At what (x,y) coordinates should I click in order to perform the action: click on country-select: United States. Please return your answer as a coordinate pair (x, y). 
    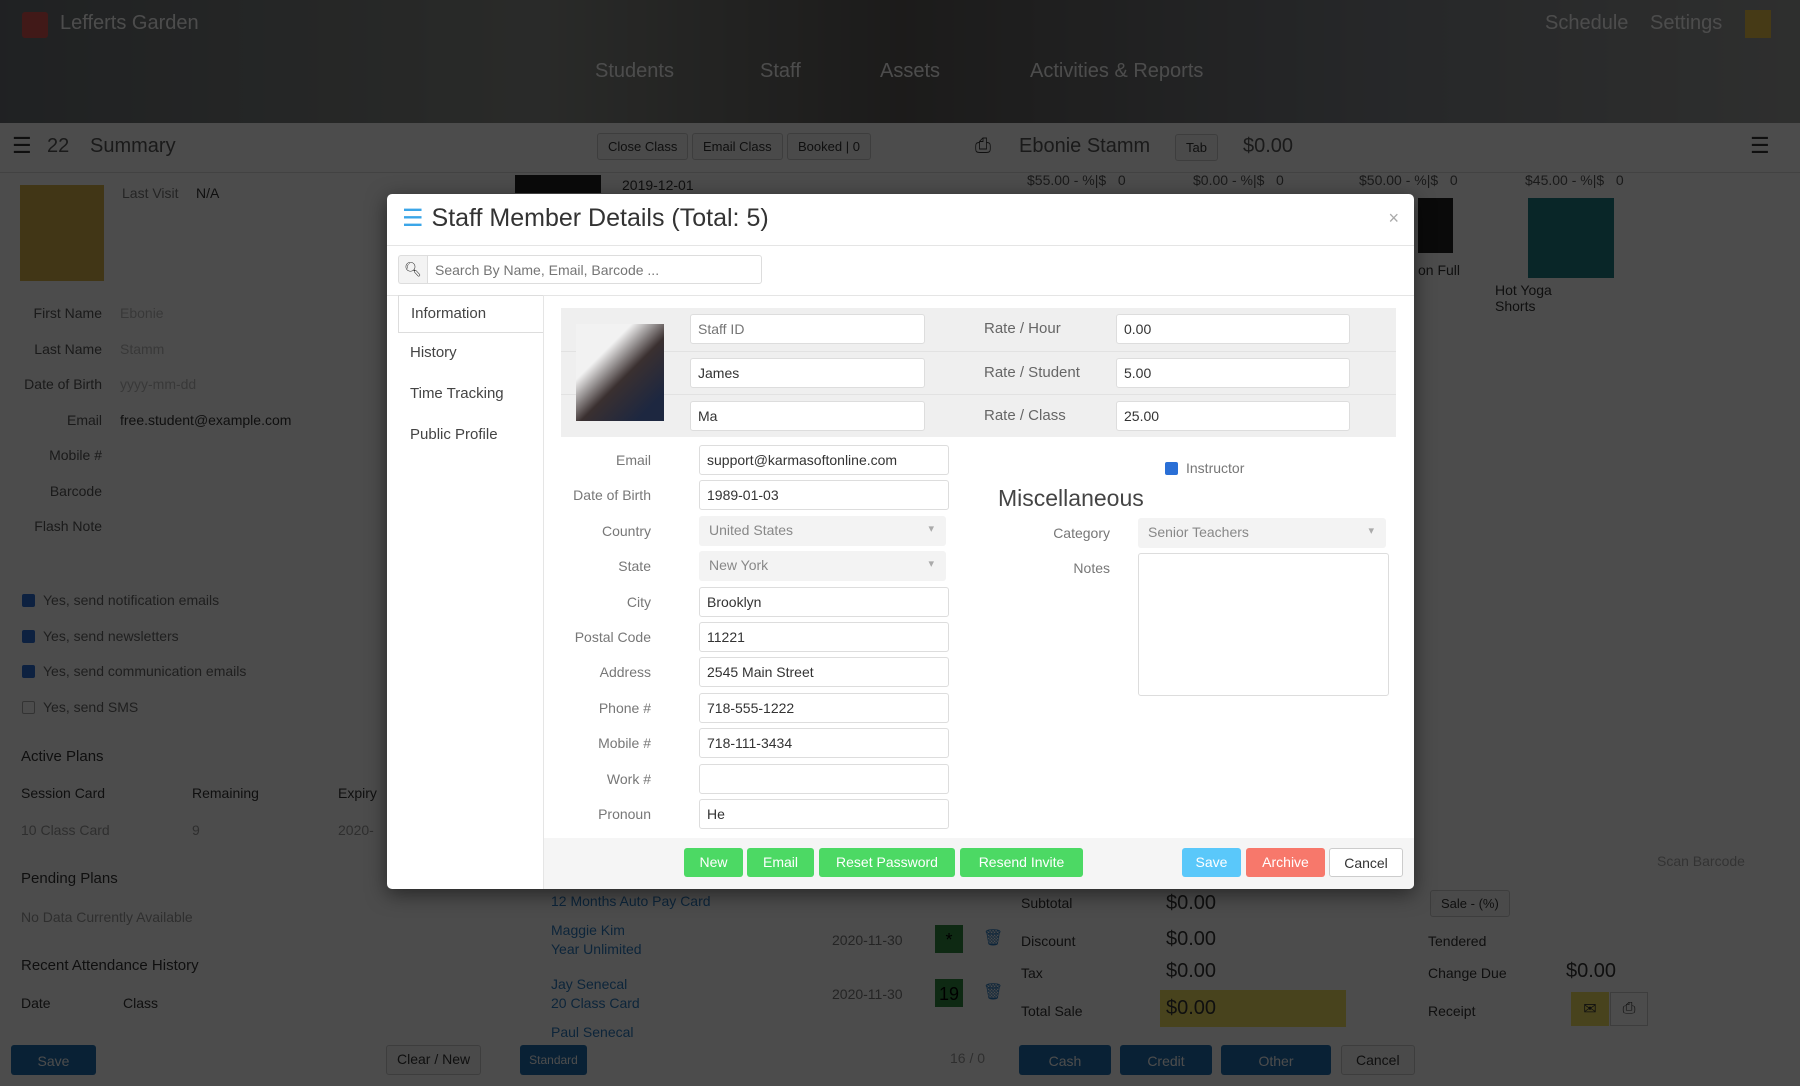
    Looking at the image, I should click on (822, 530).